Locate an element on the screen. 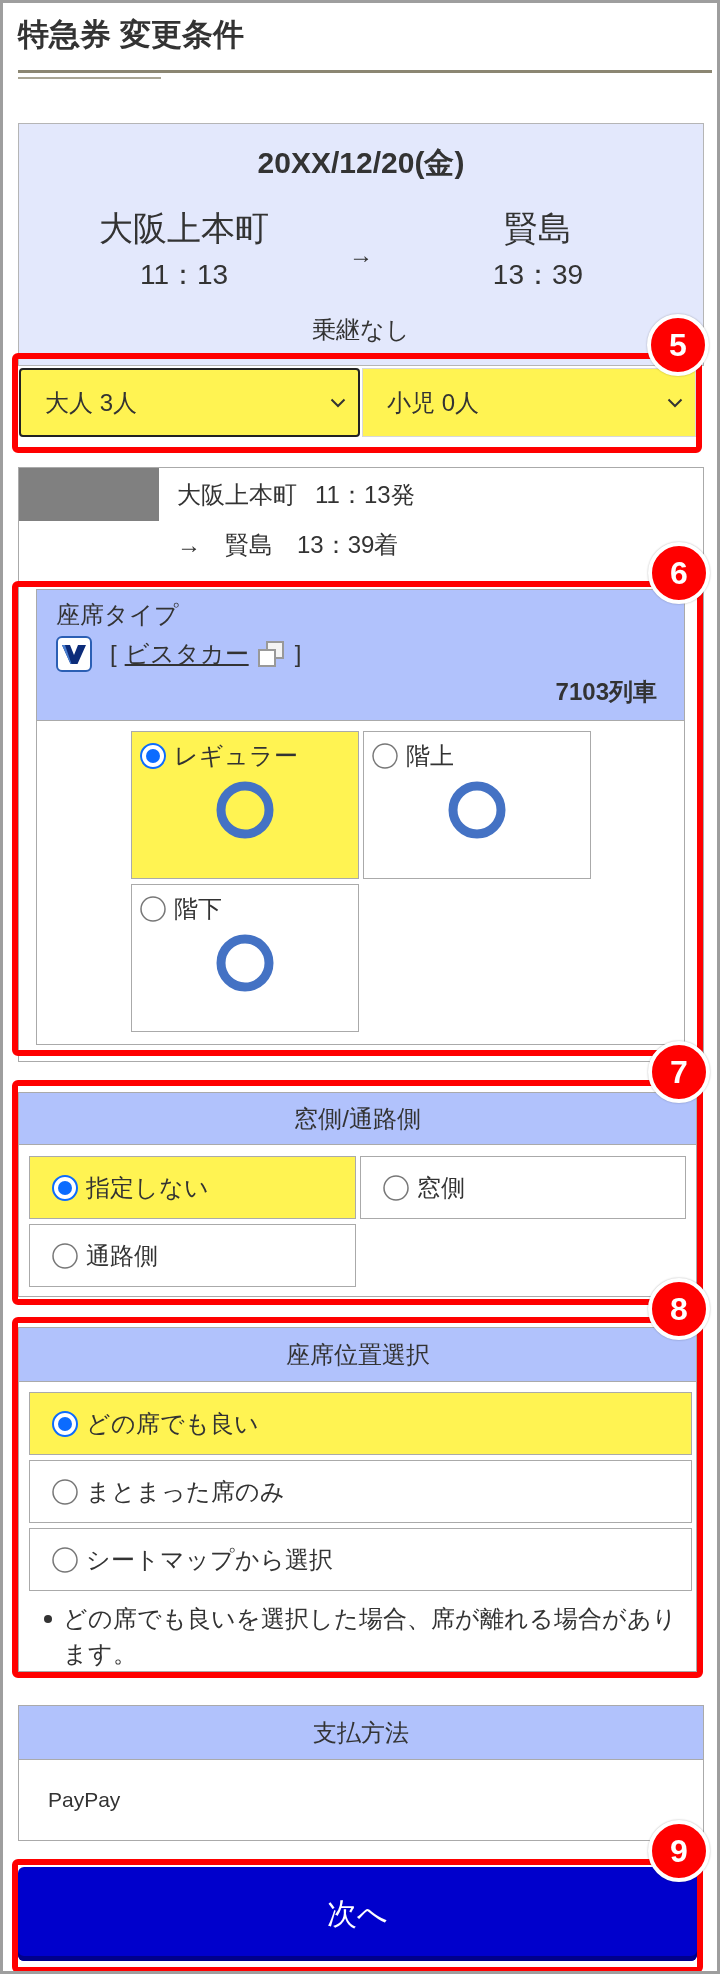  window-aisle-option: 通路側 is located at coordinates (192, 1255).